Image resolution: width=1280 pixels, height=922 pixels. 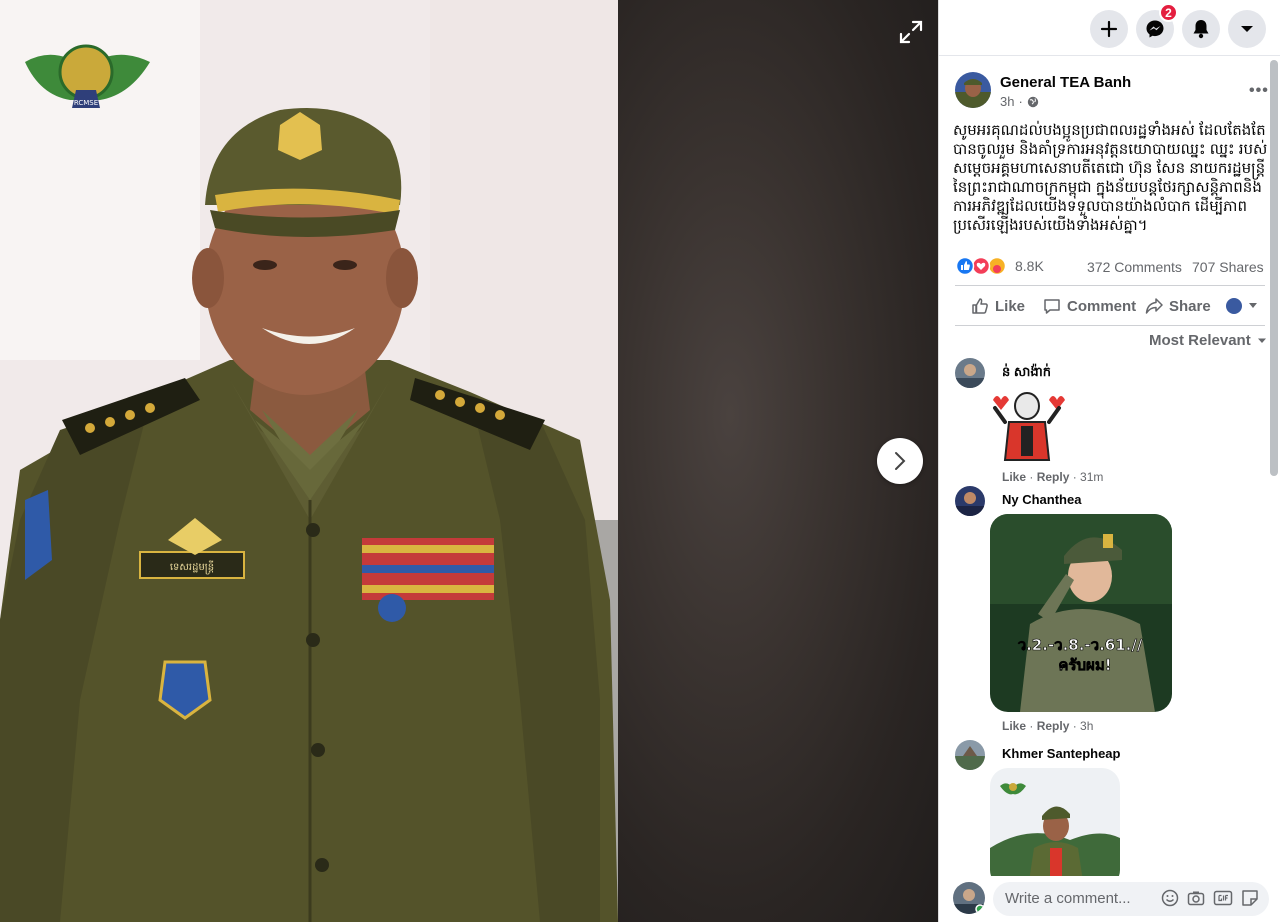 What do you see at coordinates (1113, 92) in the screenshot?
I see `post-header: General TEA Banh 3h · •••` at bounding box center [1113, 92].